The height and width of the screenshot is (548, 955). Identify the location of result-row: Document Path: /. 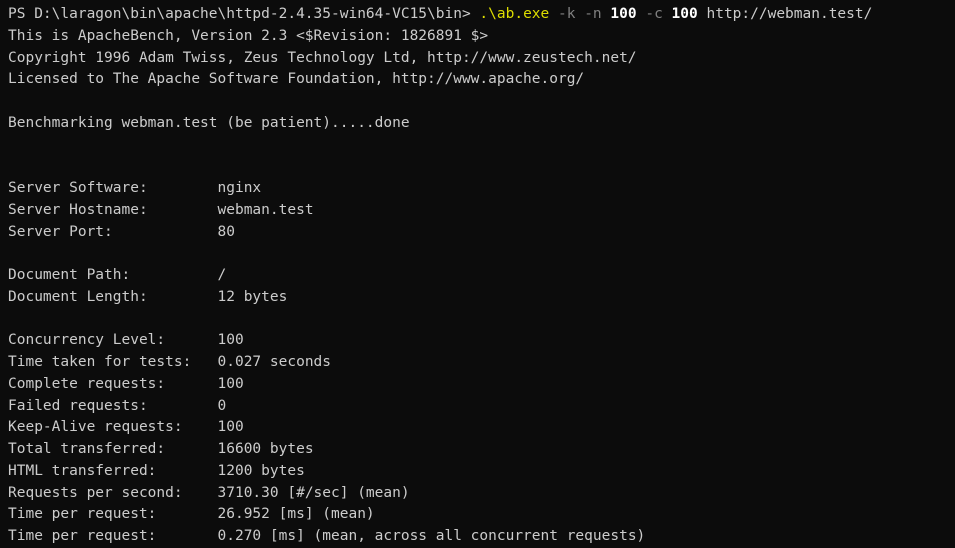
(481, 276).